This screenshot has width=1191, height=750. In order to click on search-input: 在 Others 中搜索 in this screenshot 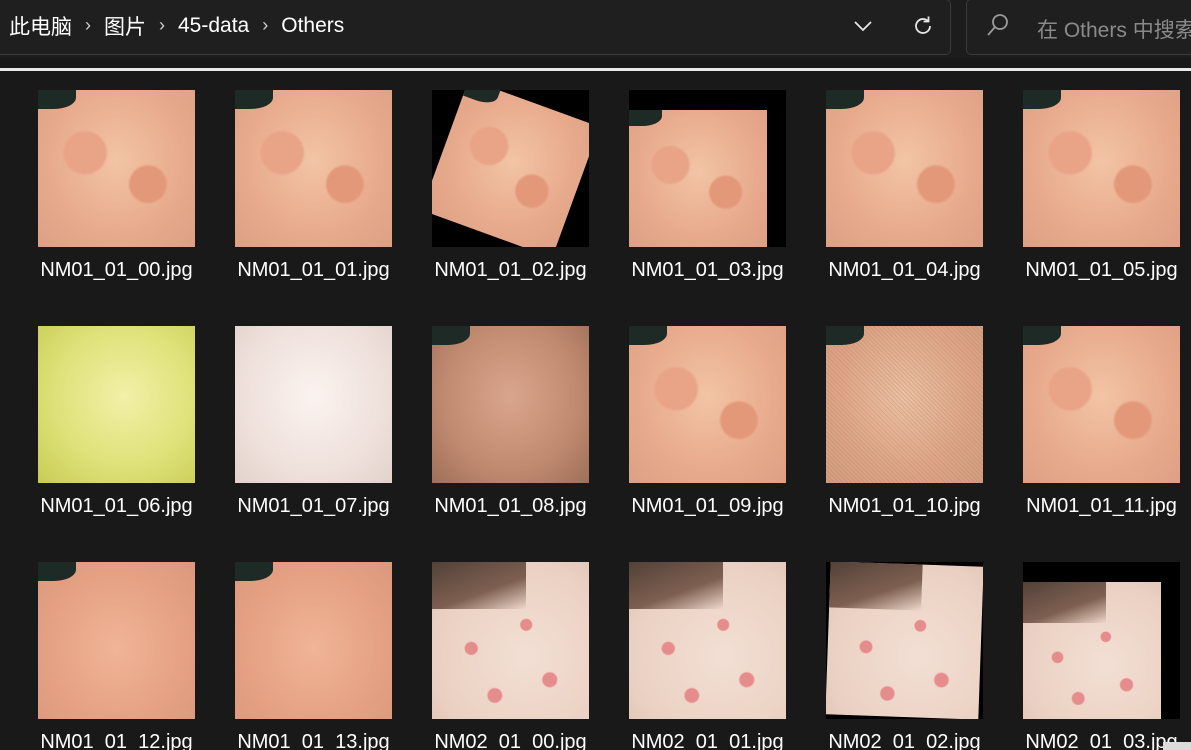, I will do `click(1114, 29)`.